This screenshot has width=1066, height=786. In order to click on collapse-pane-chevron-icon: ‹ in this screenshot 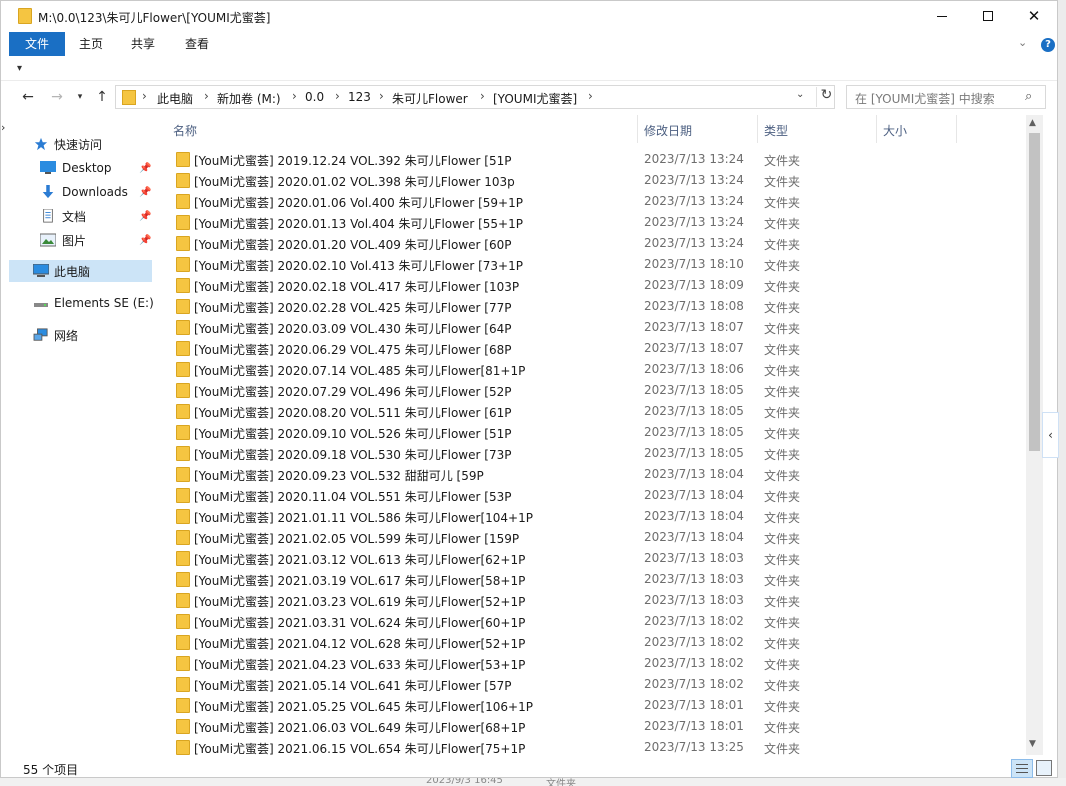, I will do `click(1050, 435)`.